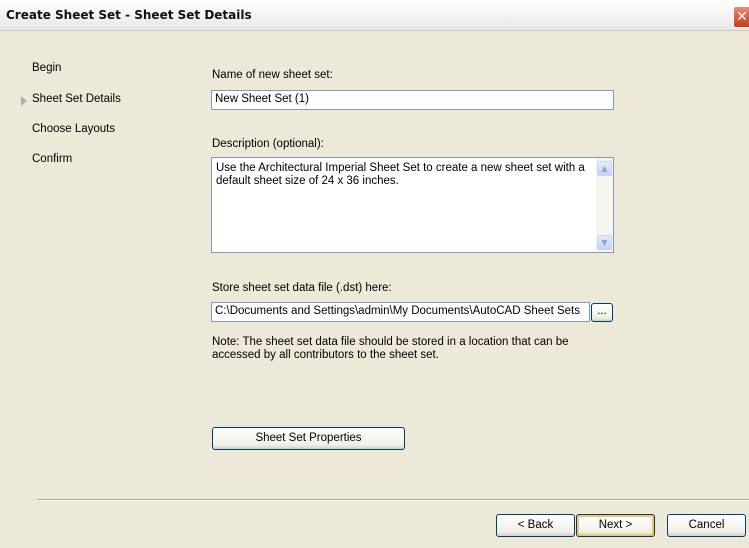  Describe the element at coordinates (24, 101) in the screenshot. I see `current-step-arrow-icon` at that location.